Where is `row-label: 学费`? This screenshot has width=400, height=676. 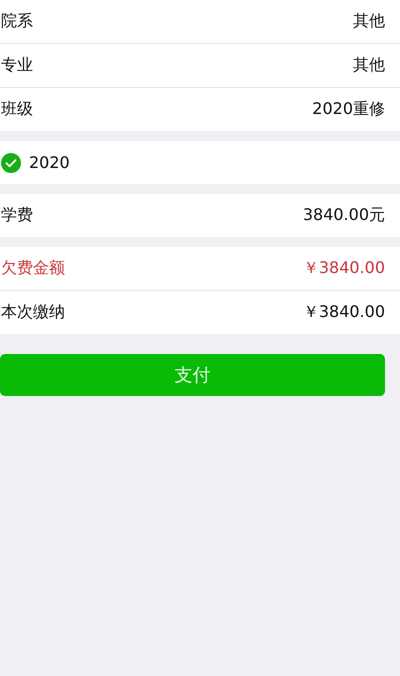
row-label: 学费 is located at coordinates (17, 215).